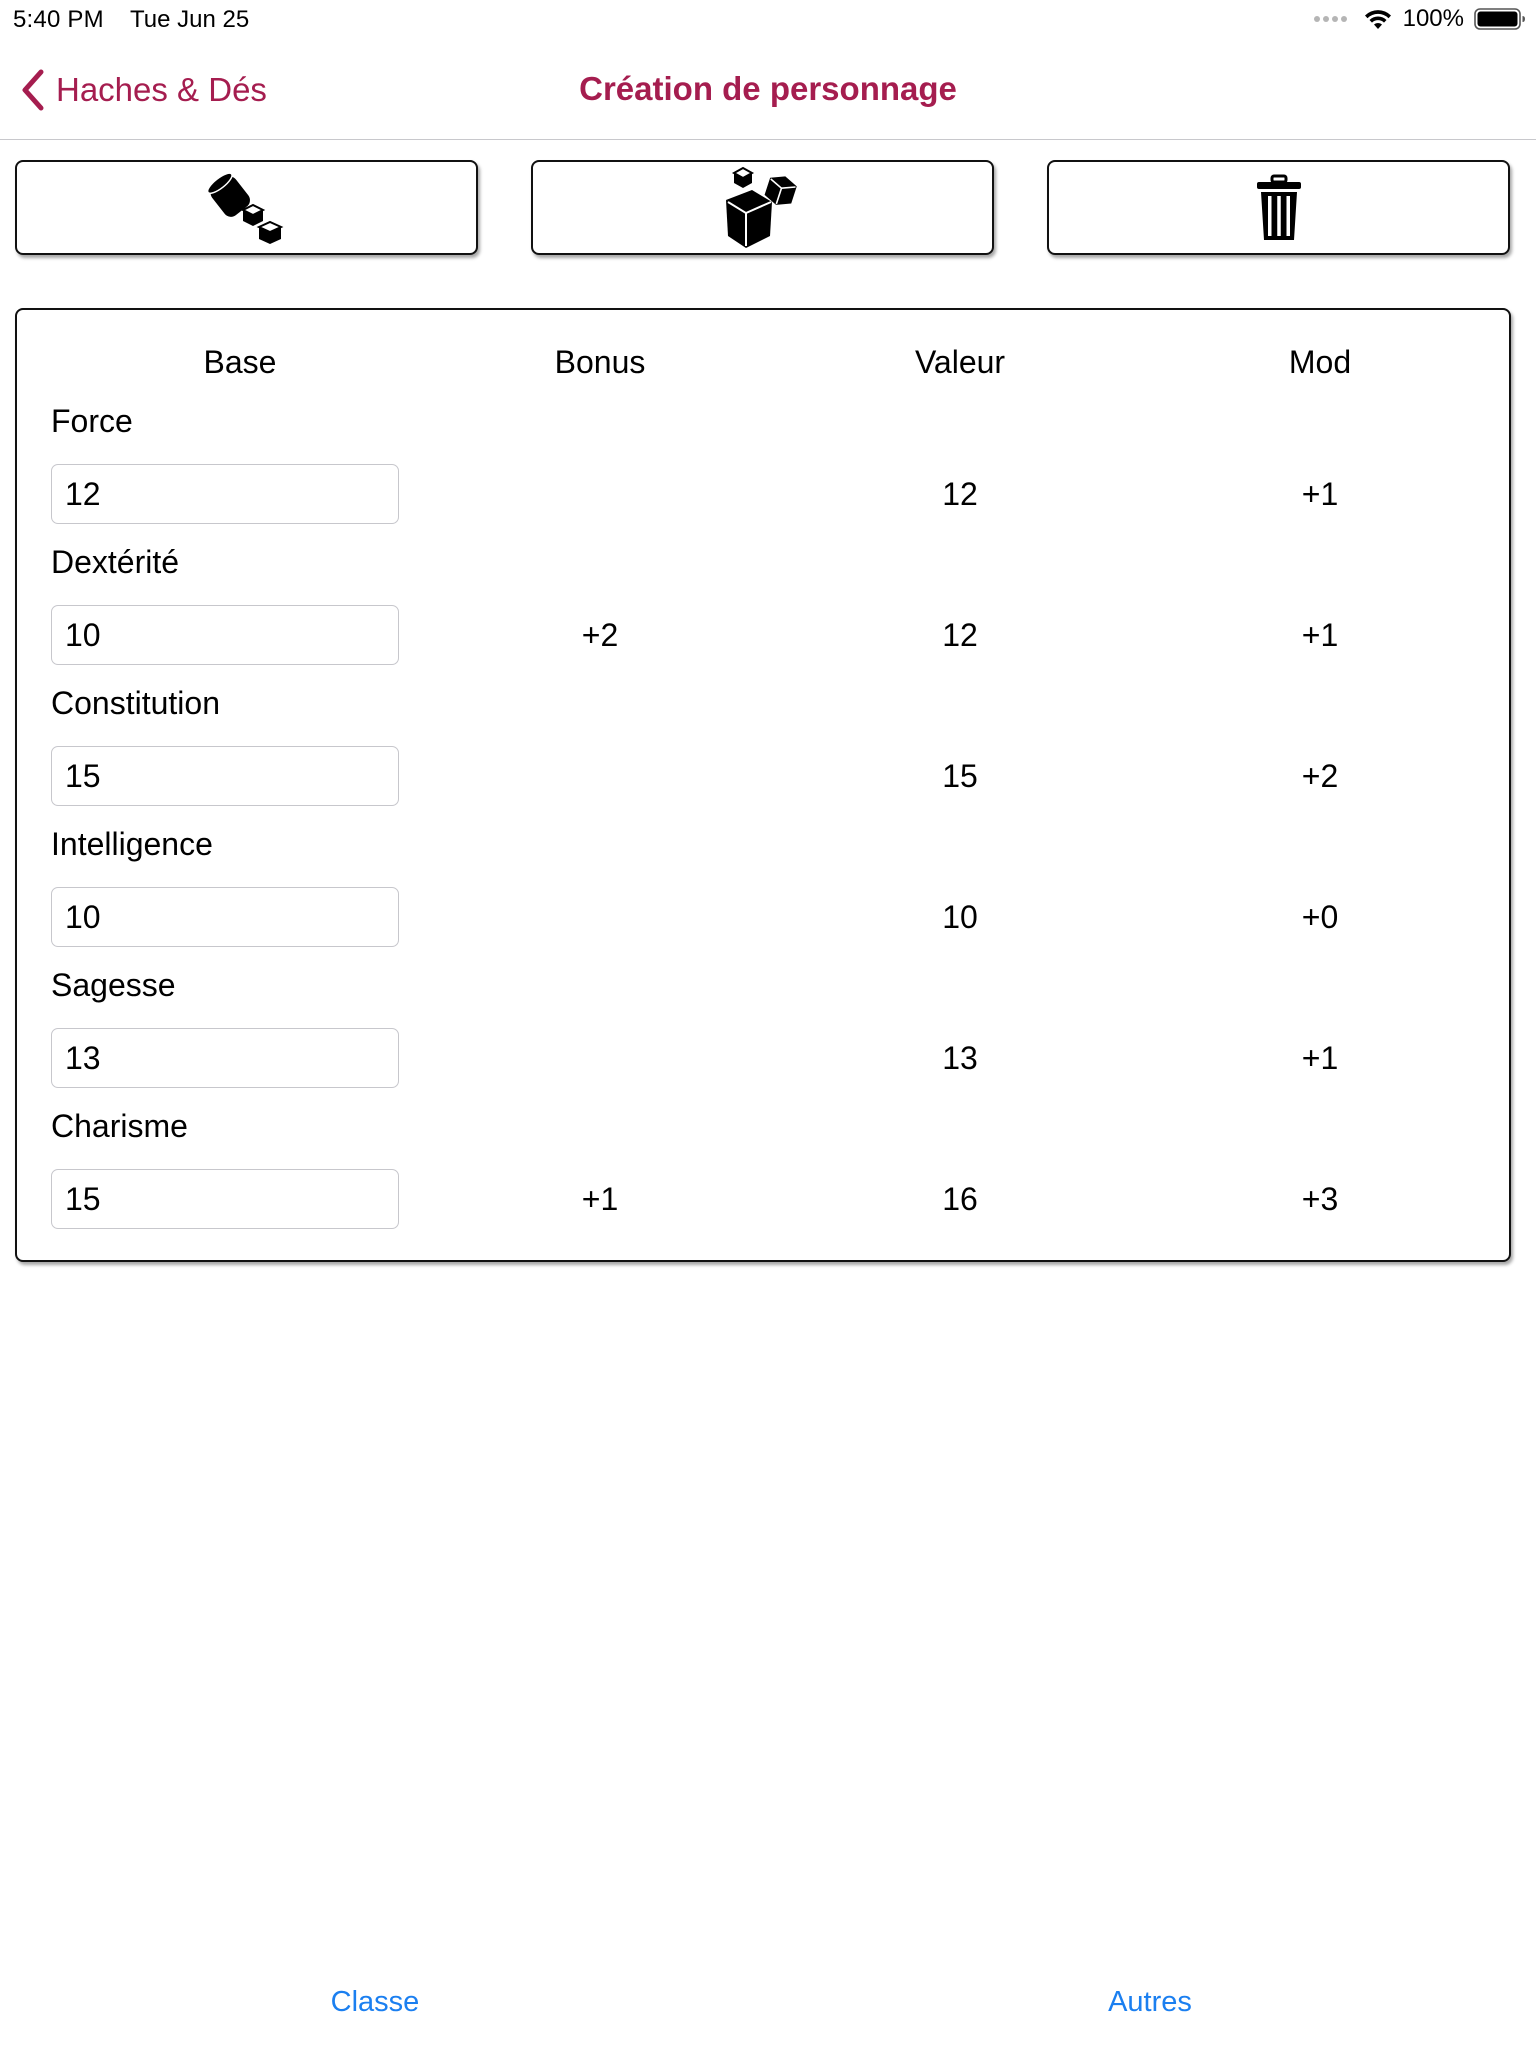  I want to click on battery-icon, so click(1499, 19).